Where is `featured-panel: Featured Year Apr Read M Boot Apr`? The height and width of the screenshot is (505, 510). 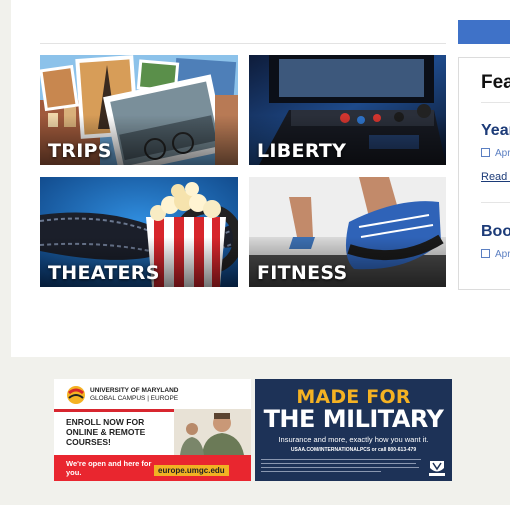 featured-panel: Featured Year Apr Read M Boot Apr is located at coordinates (484, 173).